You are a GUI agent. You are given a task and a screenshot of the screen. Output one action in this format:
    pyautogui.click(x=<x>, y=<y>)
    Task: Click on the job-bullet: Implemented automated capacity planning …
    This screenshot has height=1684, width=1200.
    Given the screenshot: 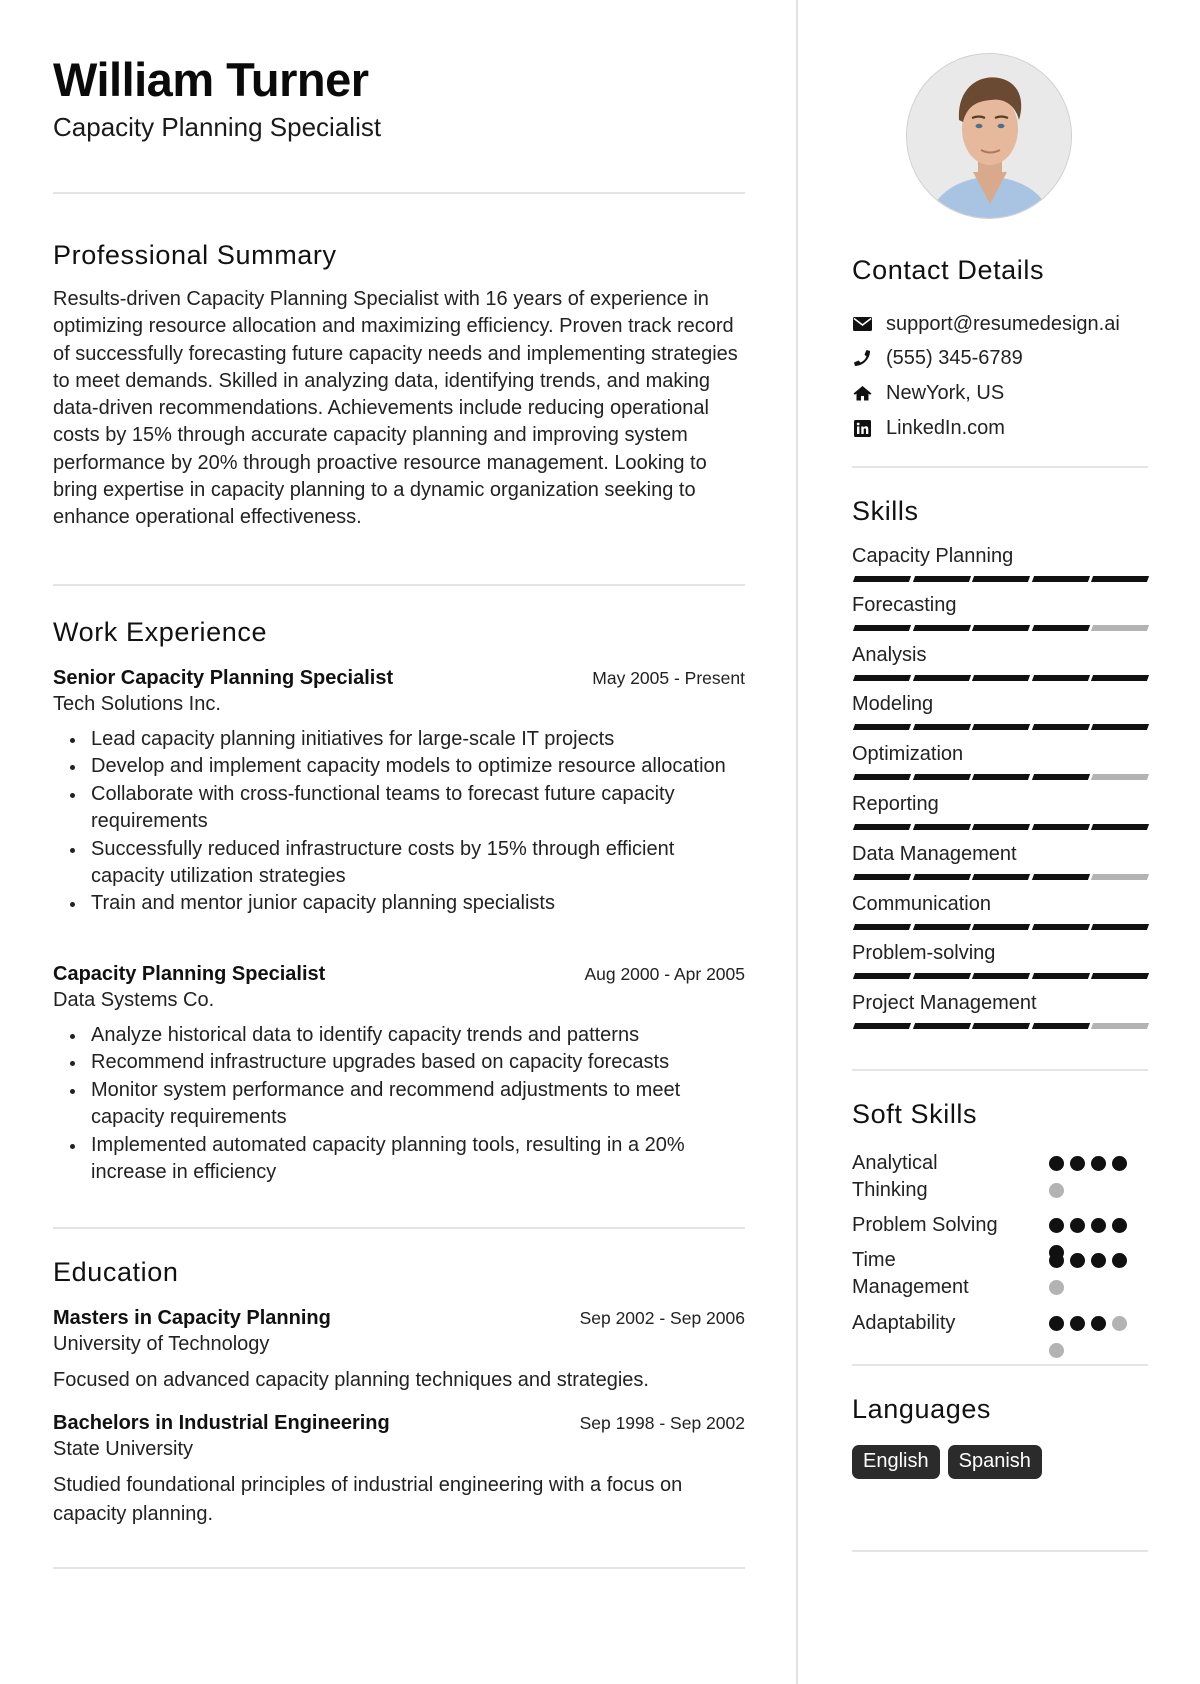 What is the action you would take?
    pyautogui.click(x=399, y=1159)
    